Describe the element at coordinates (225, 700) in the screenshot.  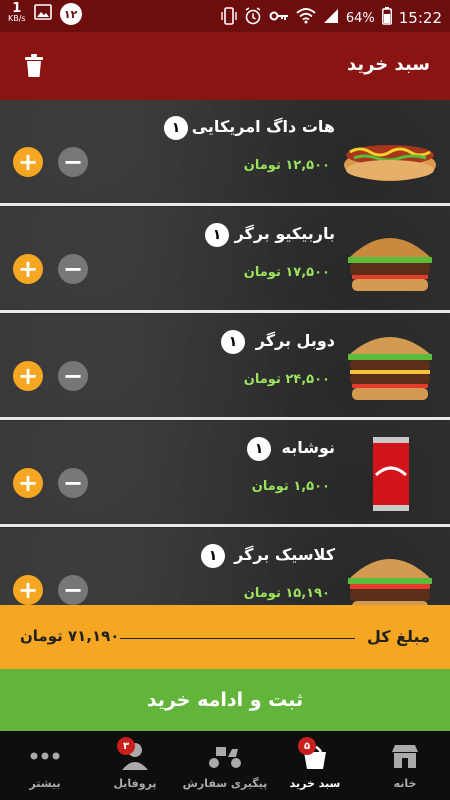
I see `checkout-button: ثبت و ادامه خرید` at that location.